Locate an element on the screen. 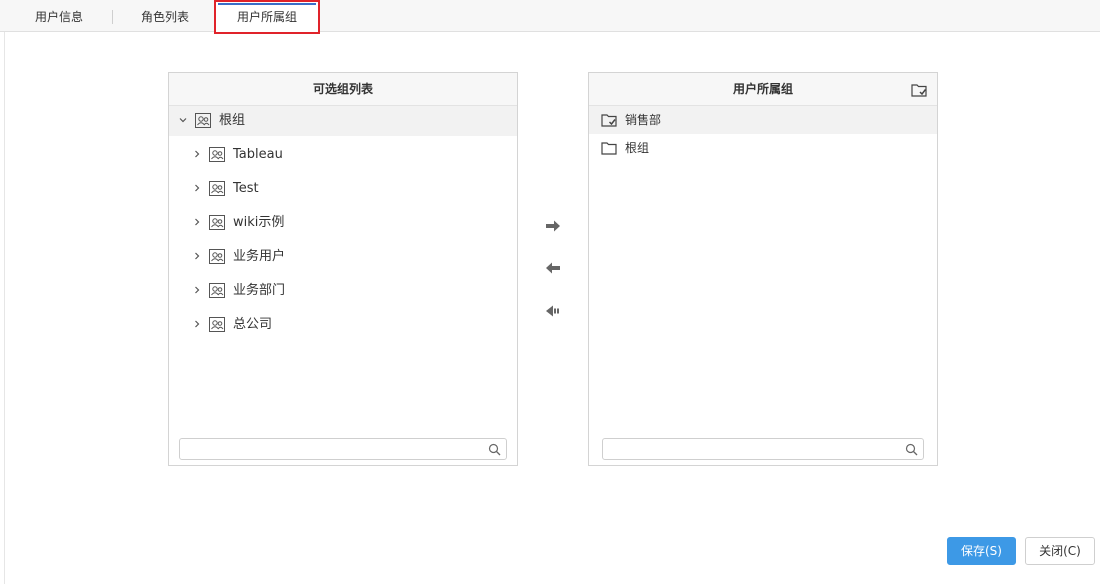 This screenshot has height=584, width=1100. available-groups-search is located at coordinates (343, 449).